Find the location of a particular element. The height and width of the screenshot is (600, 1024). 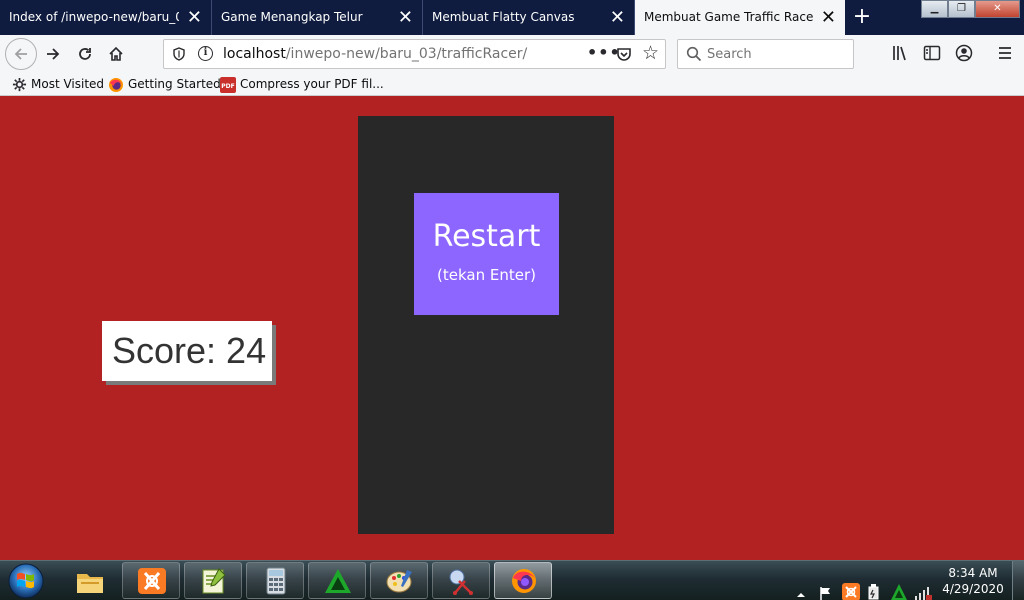

back-arrow-icon is located at coordinates (20, 54).